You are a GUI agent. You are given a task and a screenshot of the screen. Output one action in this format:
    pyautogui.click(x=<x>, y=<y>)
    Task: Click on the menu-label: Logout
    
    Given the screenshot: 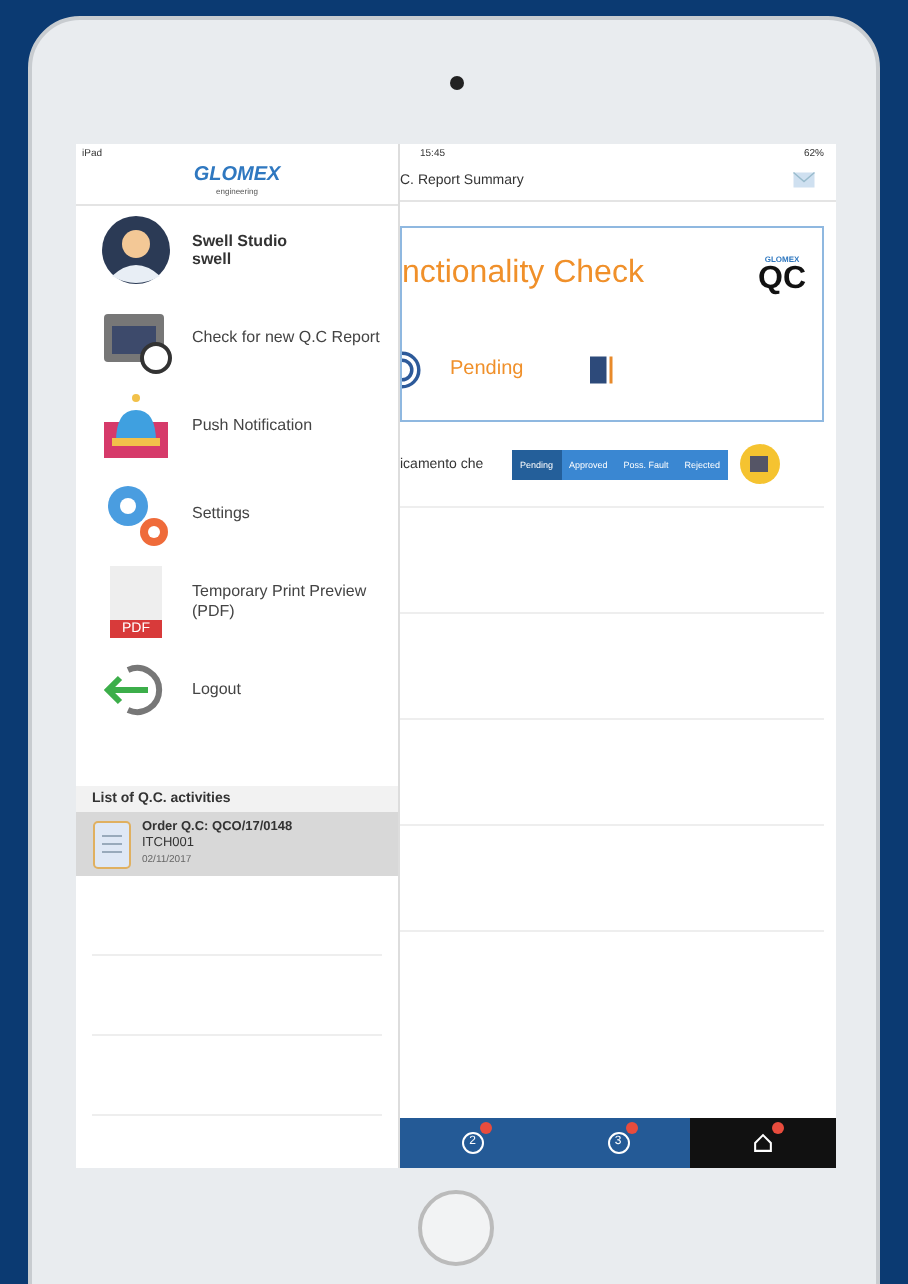 What is the action you would take?
    pyautogui.click(x=216, y=690)
    